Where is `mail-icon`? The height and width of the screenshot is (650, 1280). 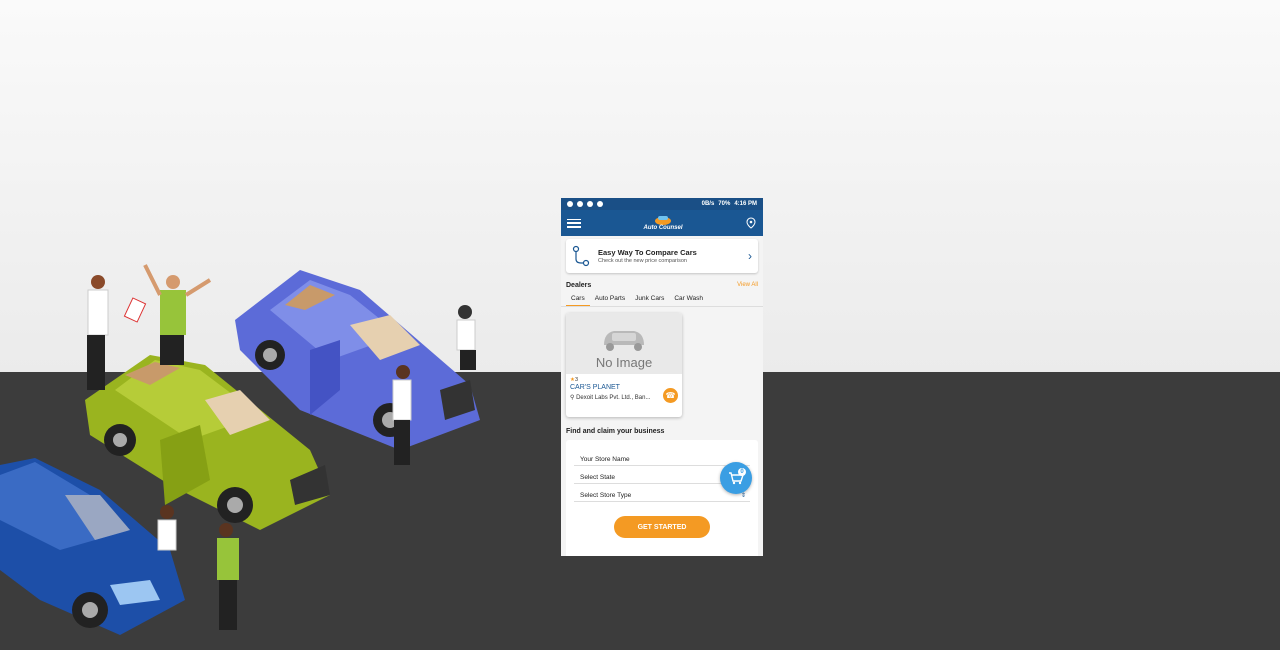 mail-icon is located at coordinates (600, 204).